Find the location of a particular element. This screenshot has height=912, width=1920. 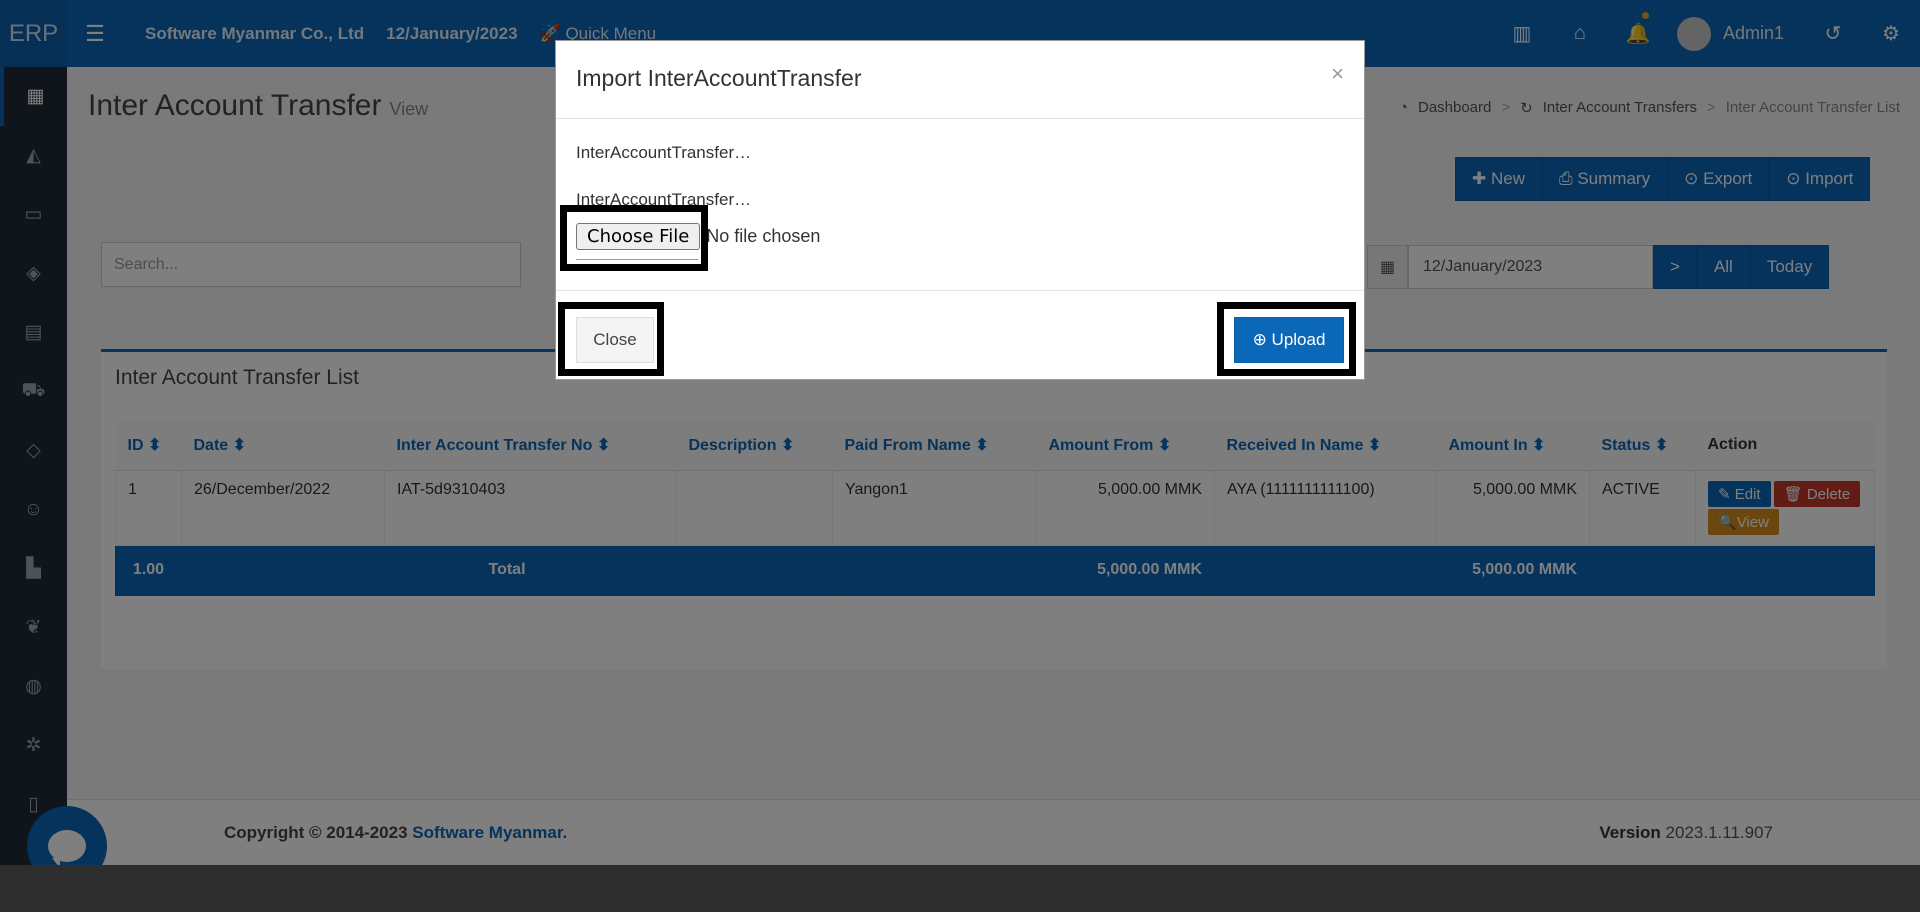

modal-header: Import InterAccountTransfer × is located at coordinates (960, 80).